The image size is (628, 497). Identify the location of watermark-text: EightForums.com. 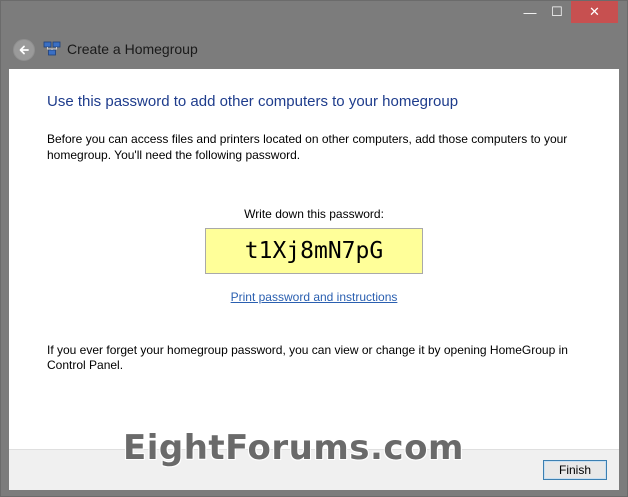
(293, 448).